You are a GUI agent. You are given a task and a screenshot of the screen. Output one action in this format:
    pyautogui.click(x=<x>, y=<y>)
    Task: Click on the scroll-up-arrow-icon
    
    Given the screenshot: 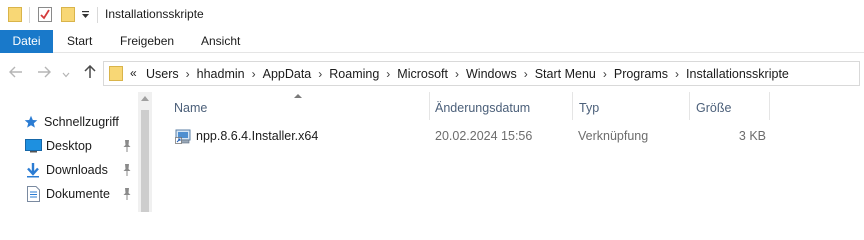 What is the action you would take?
    pyautogui.click(x=145, y=98)
    